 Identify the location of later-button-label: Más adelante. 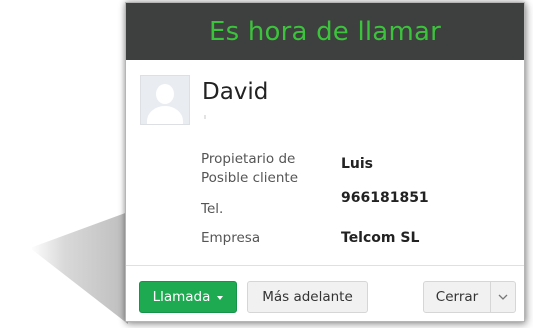
(307, 297).